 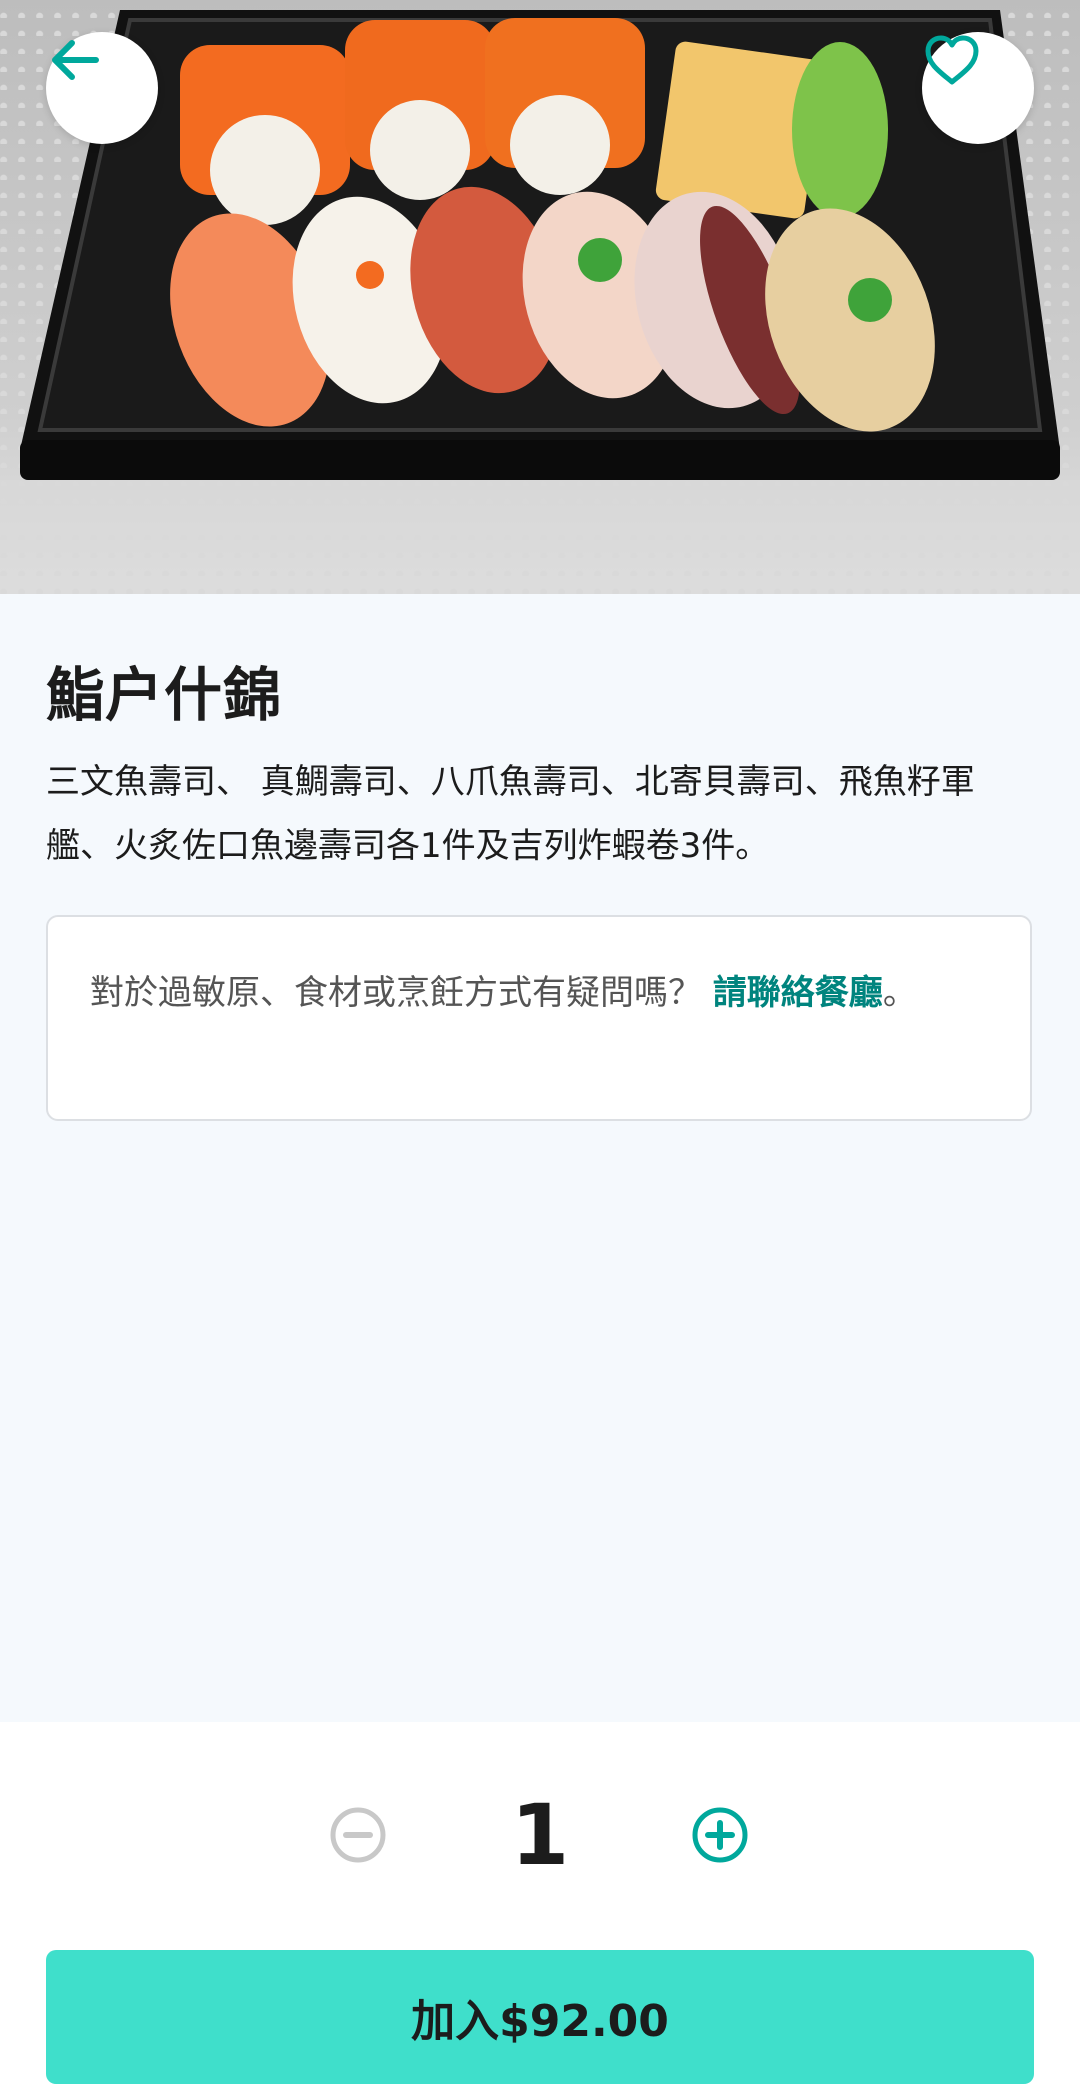 What do you see at coordinates (102, 88) in the screenshot?
I see `back-button` at bounding box center [102, 88].